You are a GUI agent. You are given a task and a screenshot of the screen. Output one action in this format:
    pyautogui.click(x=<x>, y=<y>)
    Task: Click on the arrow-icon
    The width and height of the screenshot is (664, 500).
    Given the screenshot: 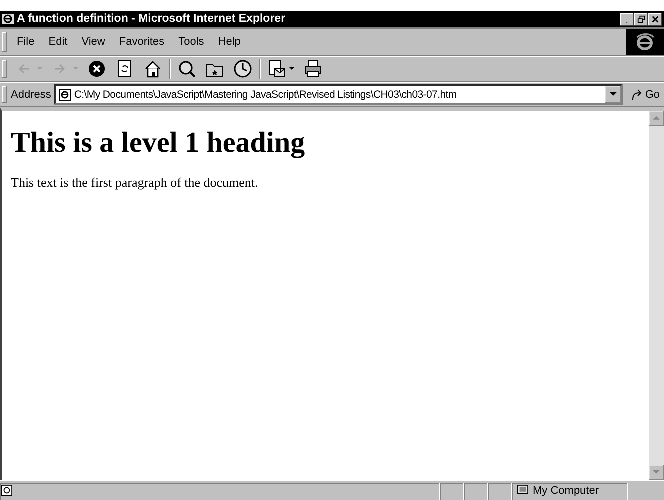 What is the action you would take?
    pyautogui.click(x=637, y=94)
    